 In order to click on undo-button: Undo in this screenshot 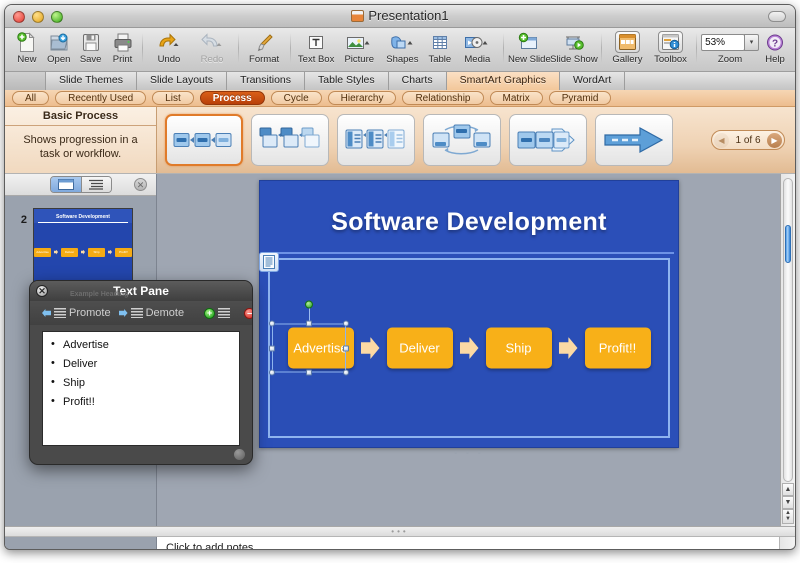, I will do `click(168, 47)`.